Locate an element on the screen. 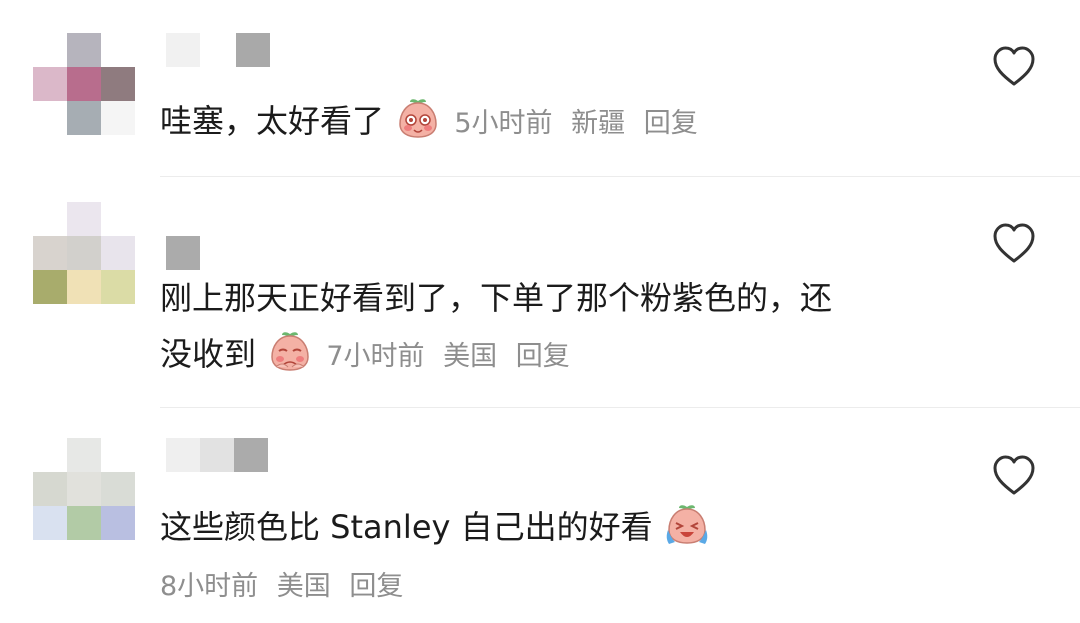  comment-text: 刚上那天正好看到了，下单了那个粉紫色的，还 is located at coordinates (496, 298).